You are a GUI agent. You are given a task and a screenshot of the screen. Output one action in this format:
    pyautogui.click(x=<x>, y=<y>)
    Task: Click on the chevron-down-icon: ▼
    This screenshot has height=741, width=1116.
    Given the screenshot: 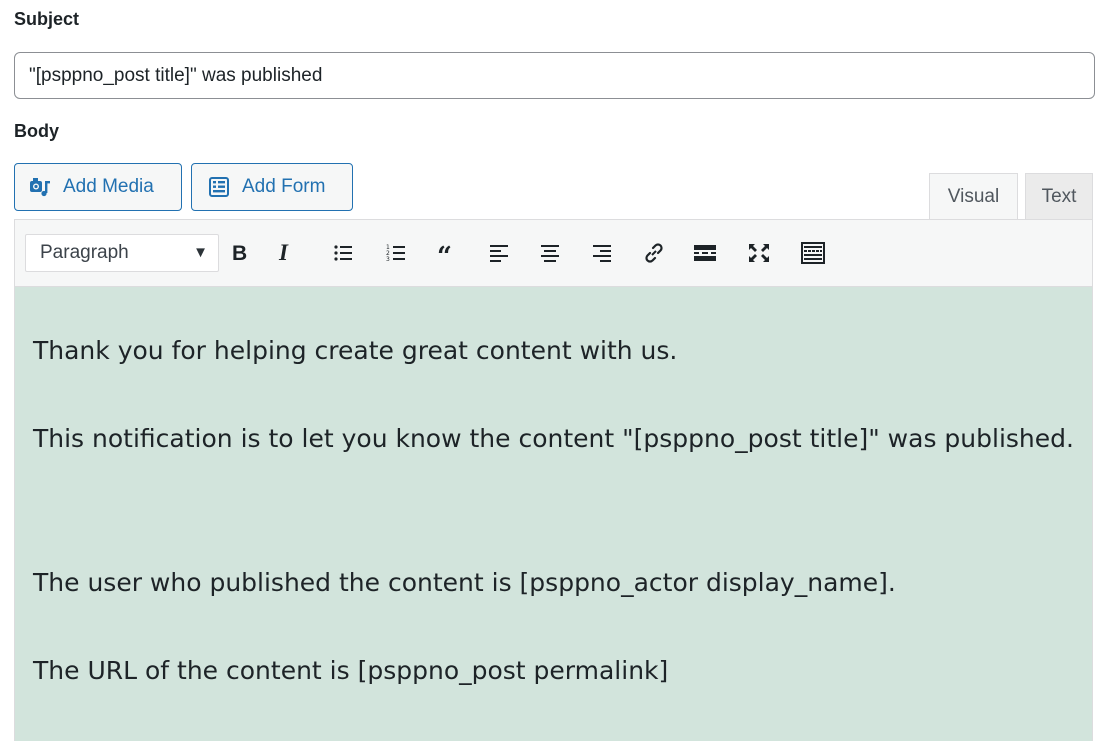 What is the action you would take?
    pyautogui.click(x=200, y=252)
    